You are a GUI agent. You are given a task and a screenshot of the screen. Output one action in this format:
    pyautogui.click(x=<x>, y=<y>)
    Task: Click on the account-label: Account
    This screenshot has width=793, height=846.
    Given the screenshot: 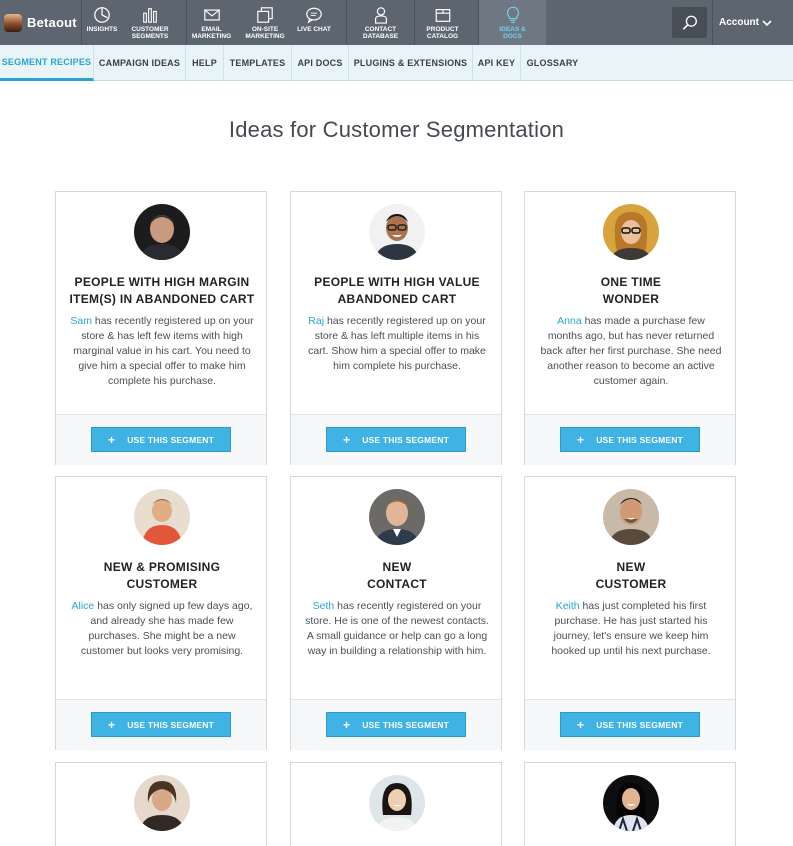 What is the action you would take?
    pyautogui.click(x=739, y=22)
    